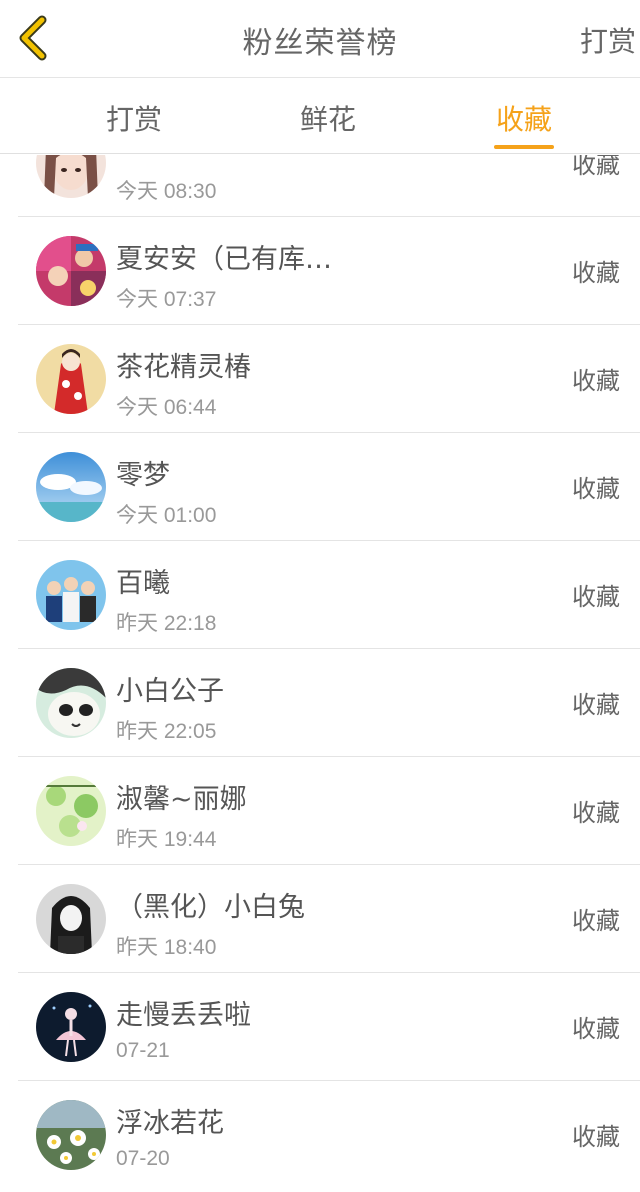  Describe the element at coordinates (320, 1027) in the screenshot. I see `list-item: 走慢丢丢啦 07-21 收藏` at that location.